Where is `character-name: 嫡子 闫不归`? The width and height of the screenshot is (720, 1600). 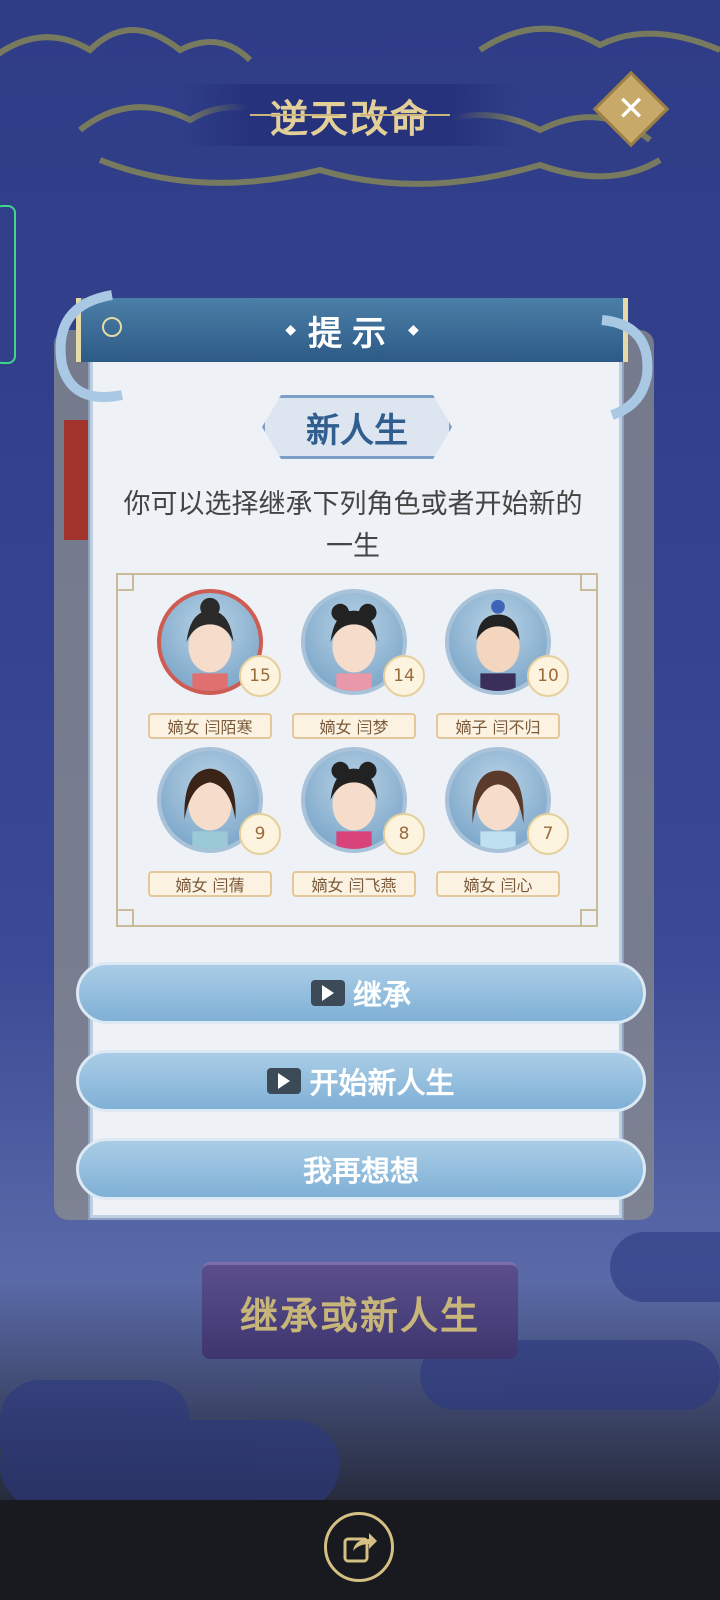 character-name: 嫡子 闫不归 is located at coordinates (498, 726).